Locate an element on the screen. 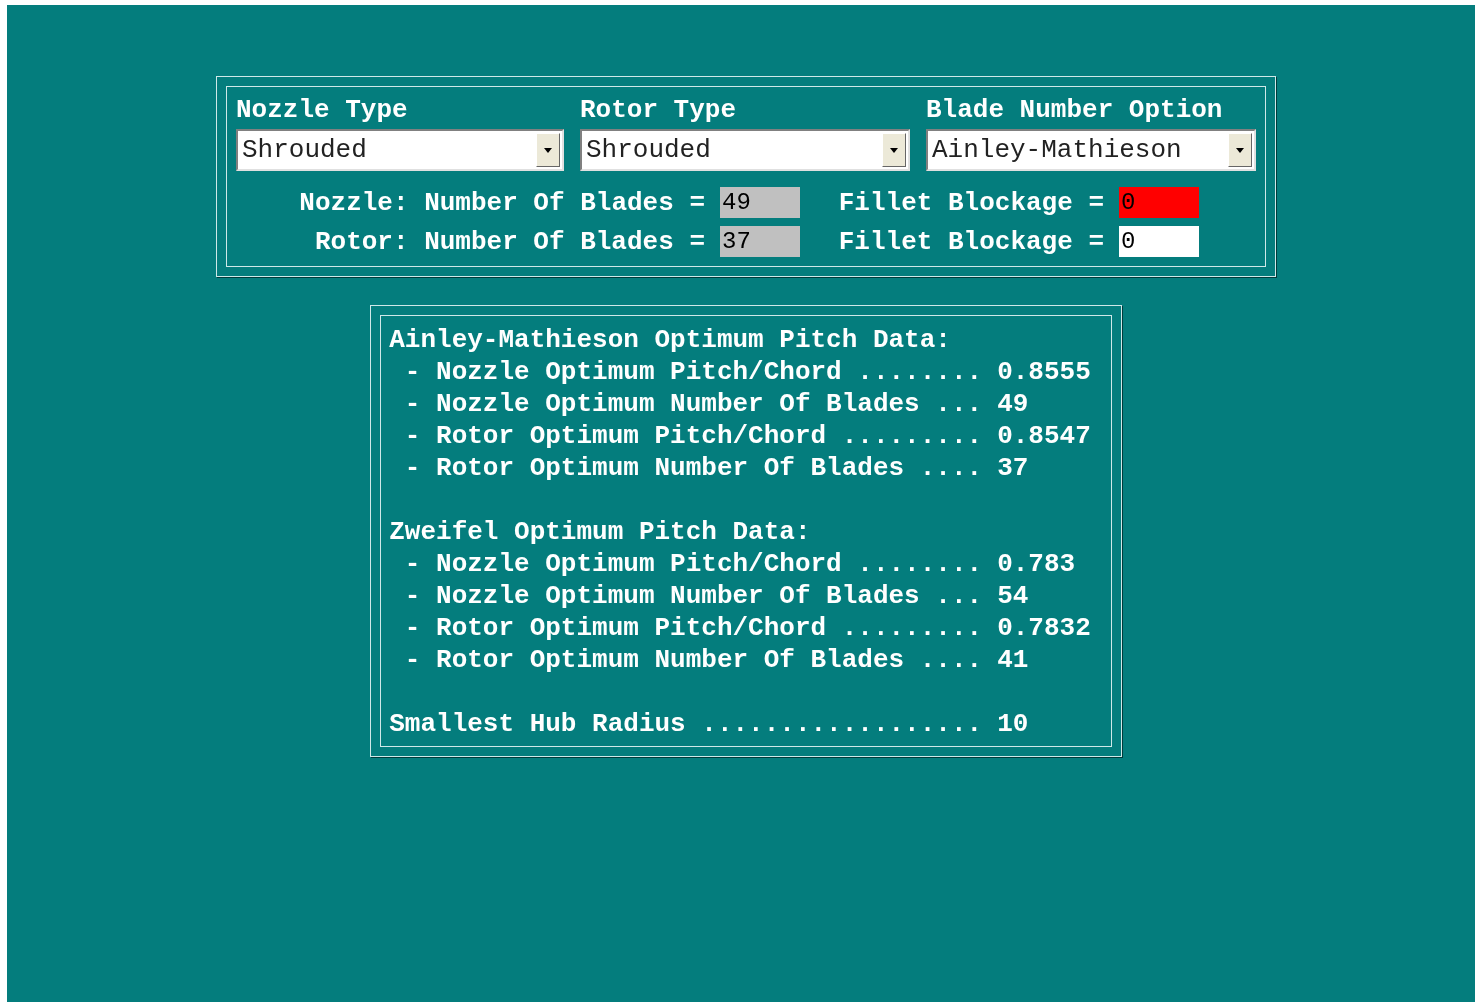 This screenshot has height=1002, width=1475. result-value: 41 is located at coordinates (1013, 660).